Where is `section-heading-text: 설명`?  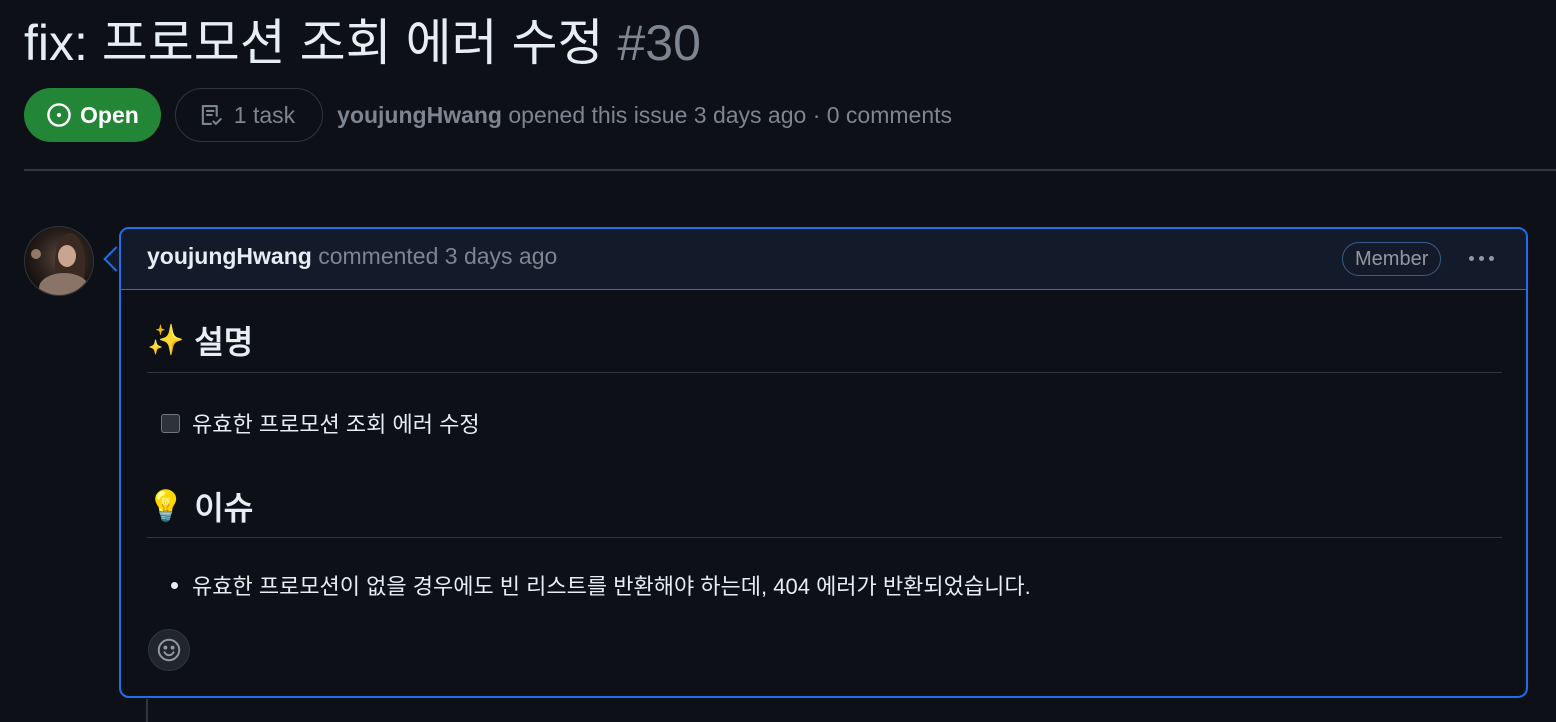 section-heading-text: 설명 is located at coordinates (224, 342).